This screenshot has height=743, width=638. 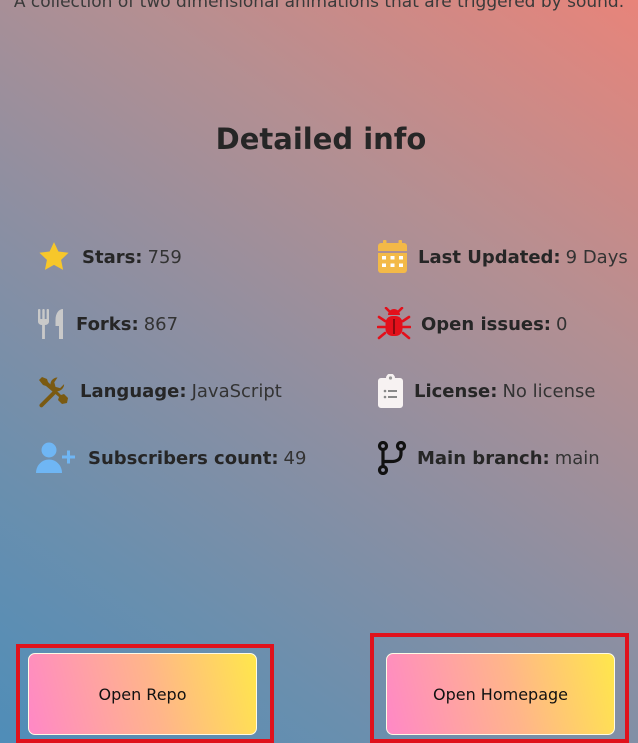 What do you see at coordinates (236, 391) in the screenshot?
I see `stat-value: JavaScript` at bounding box center [236, 391].